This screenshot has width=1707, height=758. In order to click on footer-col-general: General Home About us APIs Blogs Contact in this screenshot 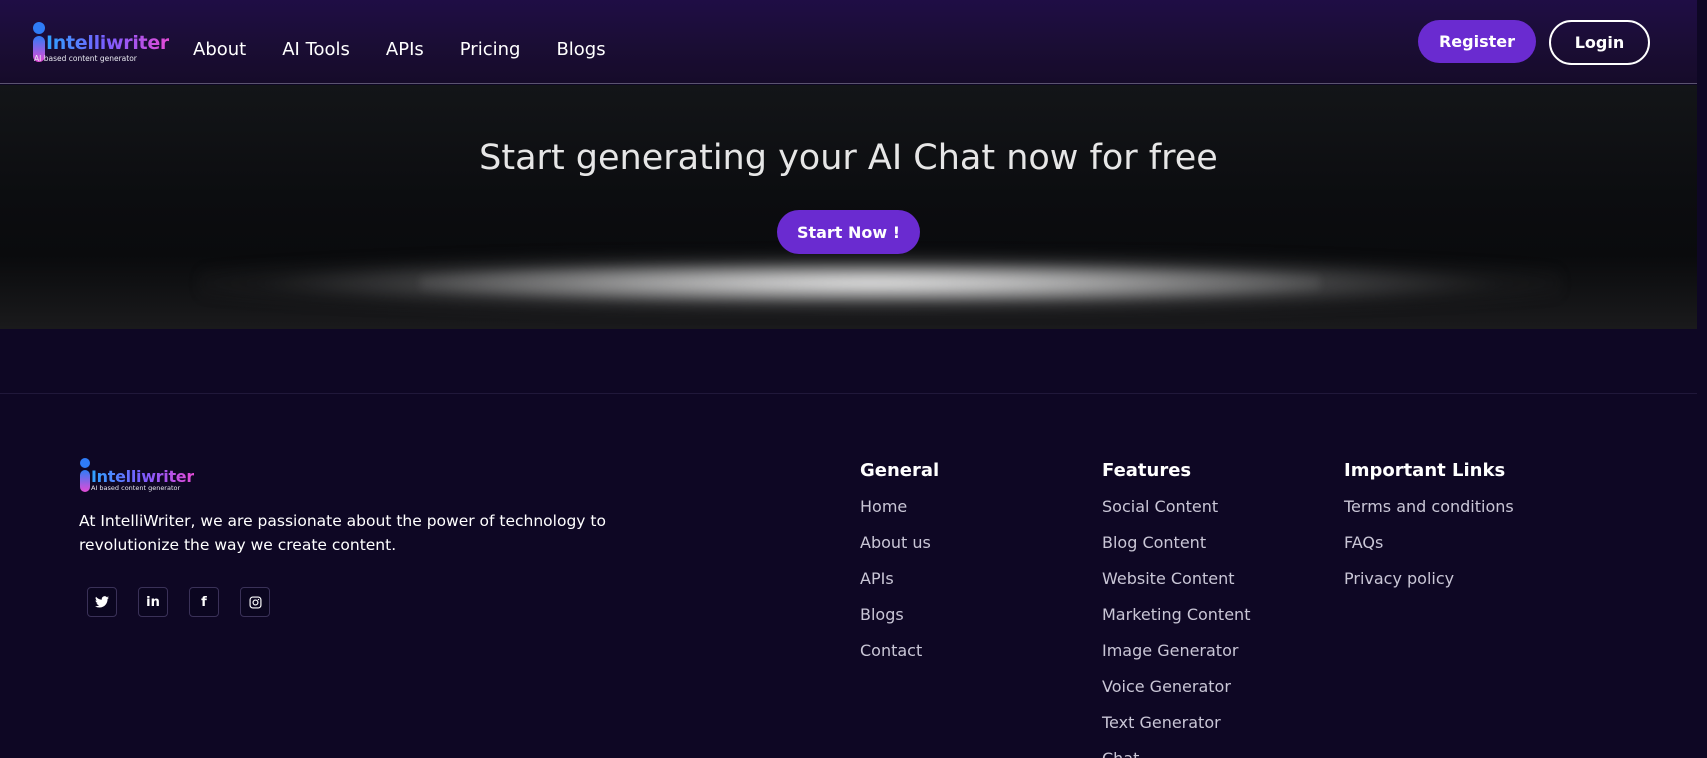, I will do `click(899, 568)`.